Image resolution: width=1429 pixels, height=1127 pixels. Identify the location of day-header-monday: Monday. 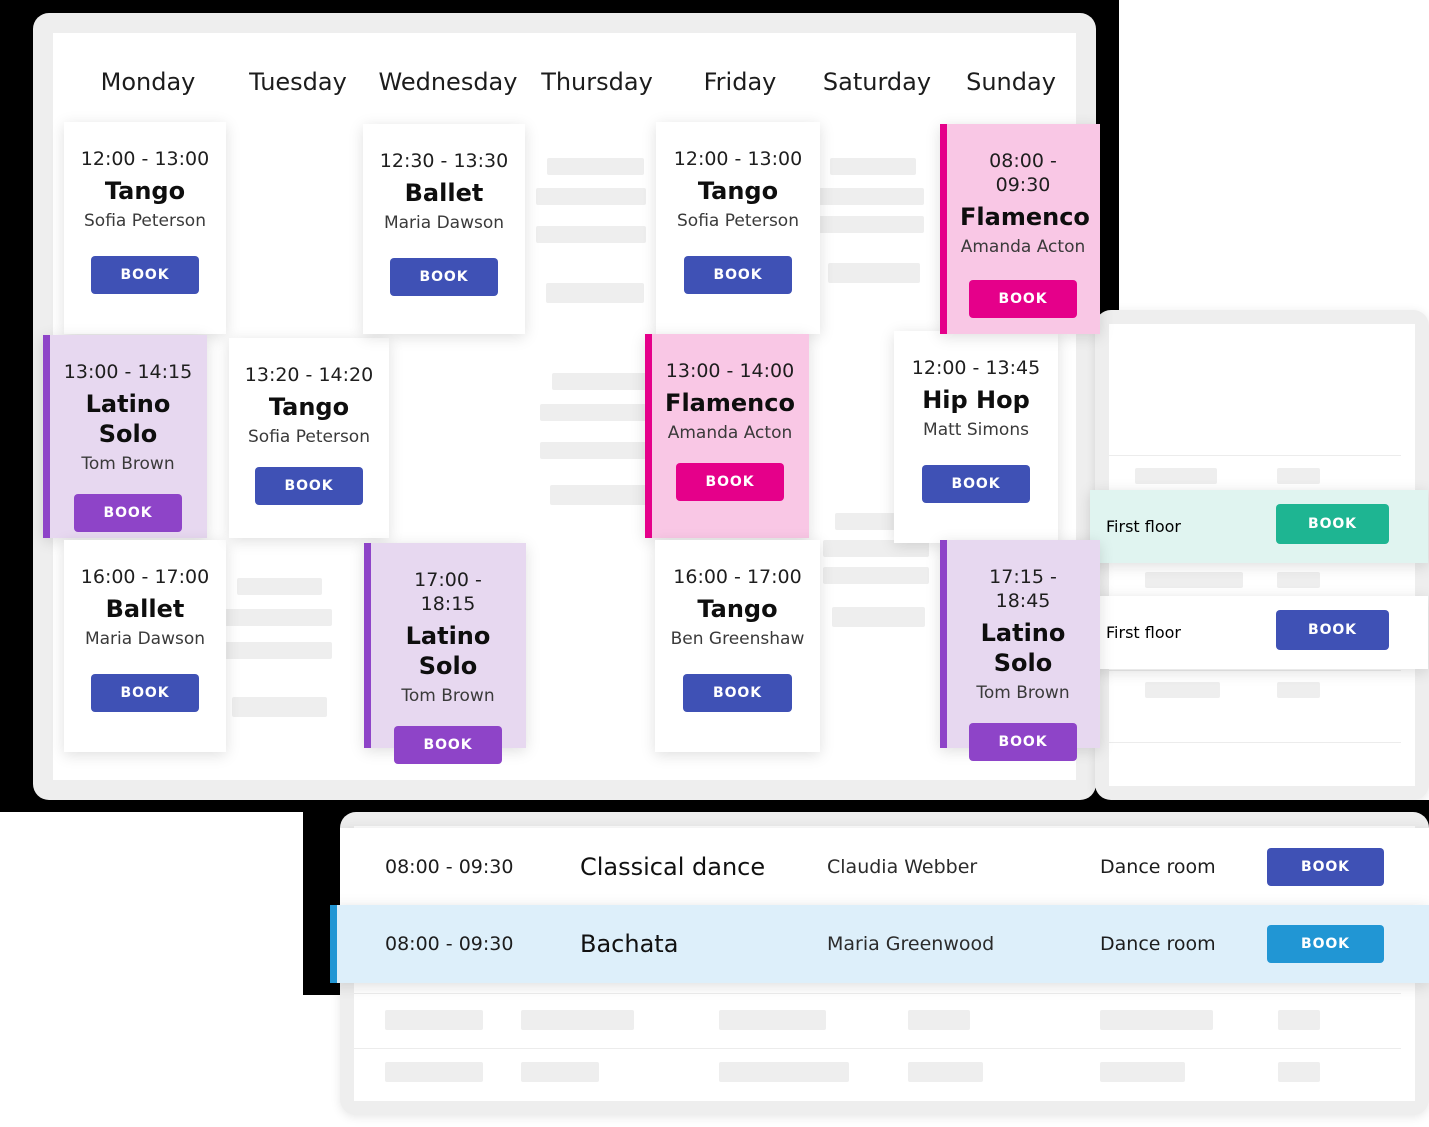
(148, 82).